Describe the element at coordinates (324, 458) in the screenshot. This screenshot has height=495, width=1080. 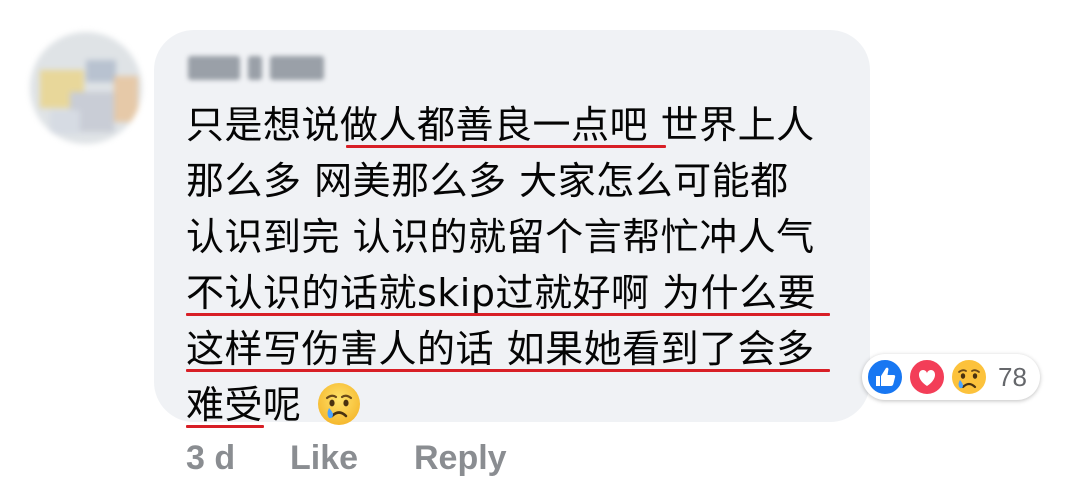
I see `like-button: Like` at that location.